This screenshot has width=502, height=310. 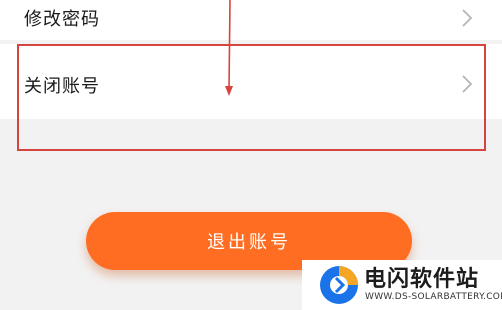 I want to click on logout-label: 退出账号, so click(x=249, y=242).